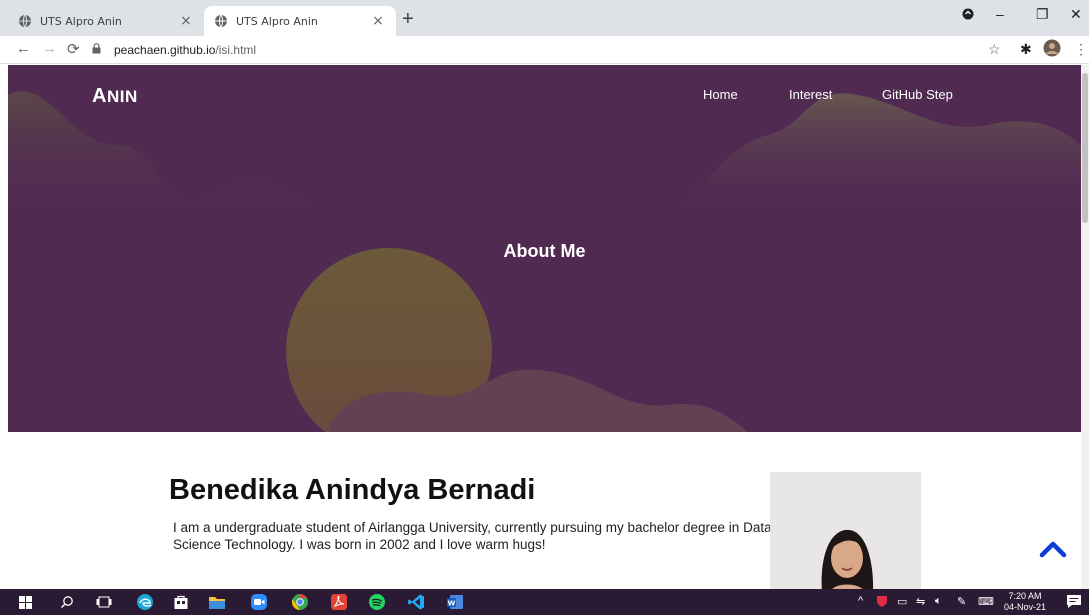 This screenshot has height=615, width=1089. I want to click on battery-icon: ▭, so click(902, 601).